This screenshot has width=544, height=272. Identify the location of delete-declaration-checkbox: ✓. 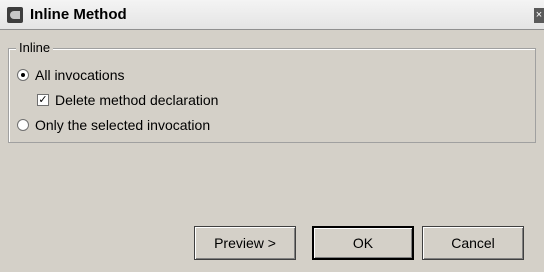
(43, 100).